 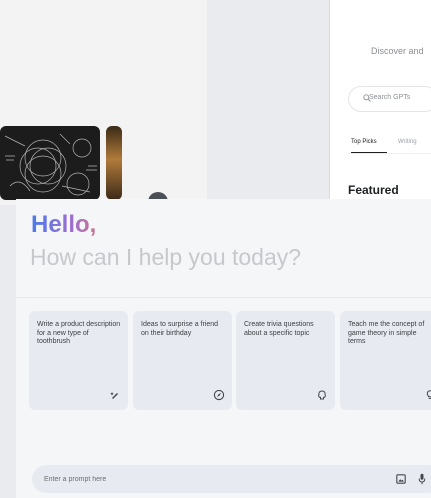 What do you see at coordinates (369, 152) in the screenshot?
I see `active-tab-indicator` at bounding box center [369, 152].